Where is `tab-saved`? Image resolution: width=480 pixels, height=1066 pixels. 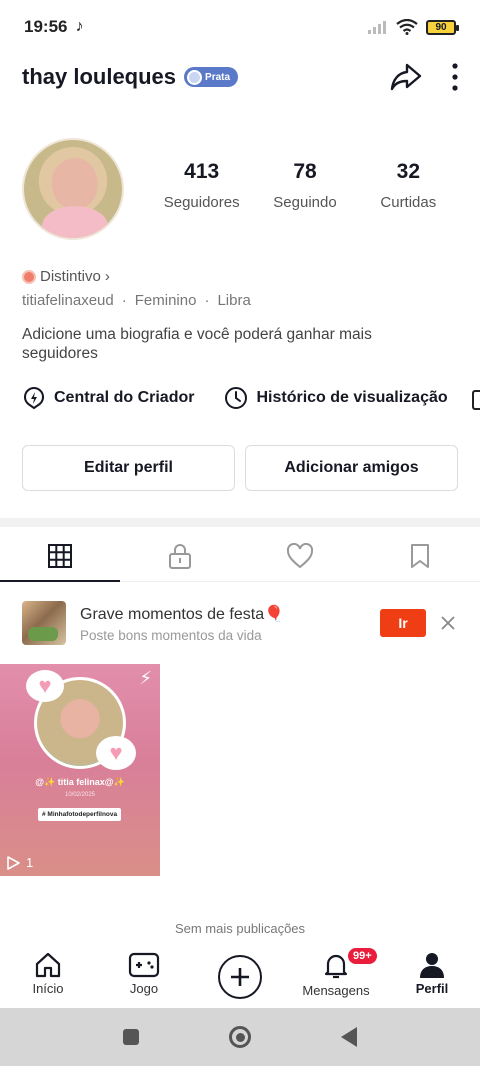 tab-saved is located at coordinates (420, 555).